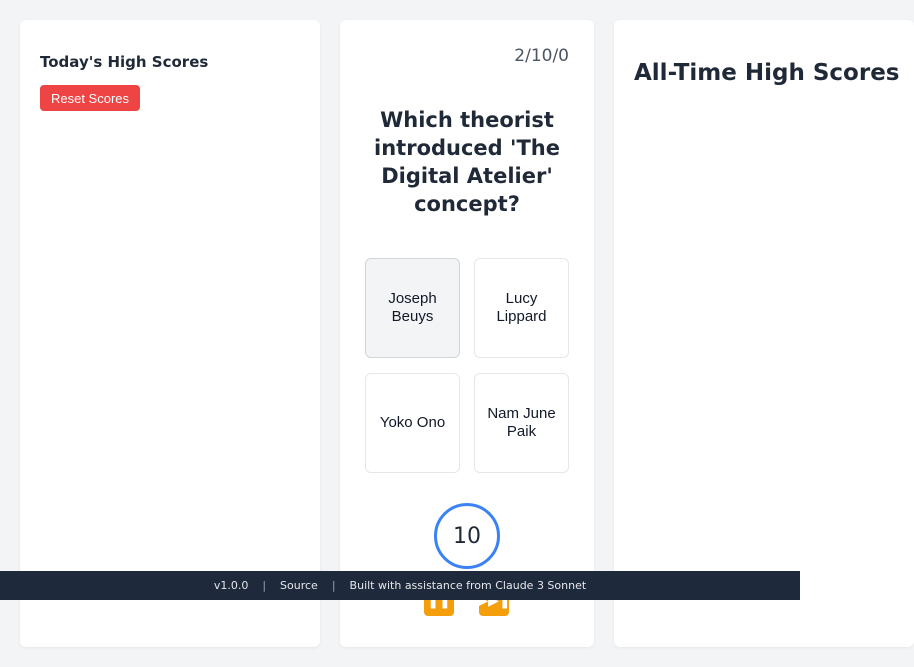 The width and height of the screenshot is (914, 667). Describe the element at coordinates (767, 73) in the screenshot. I see `all-time-high-scores-title: All-Time High Scores` at that location.